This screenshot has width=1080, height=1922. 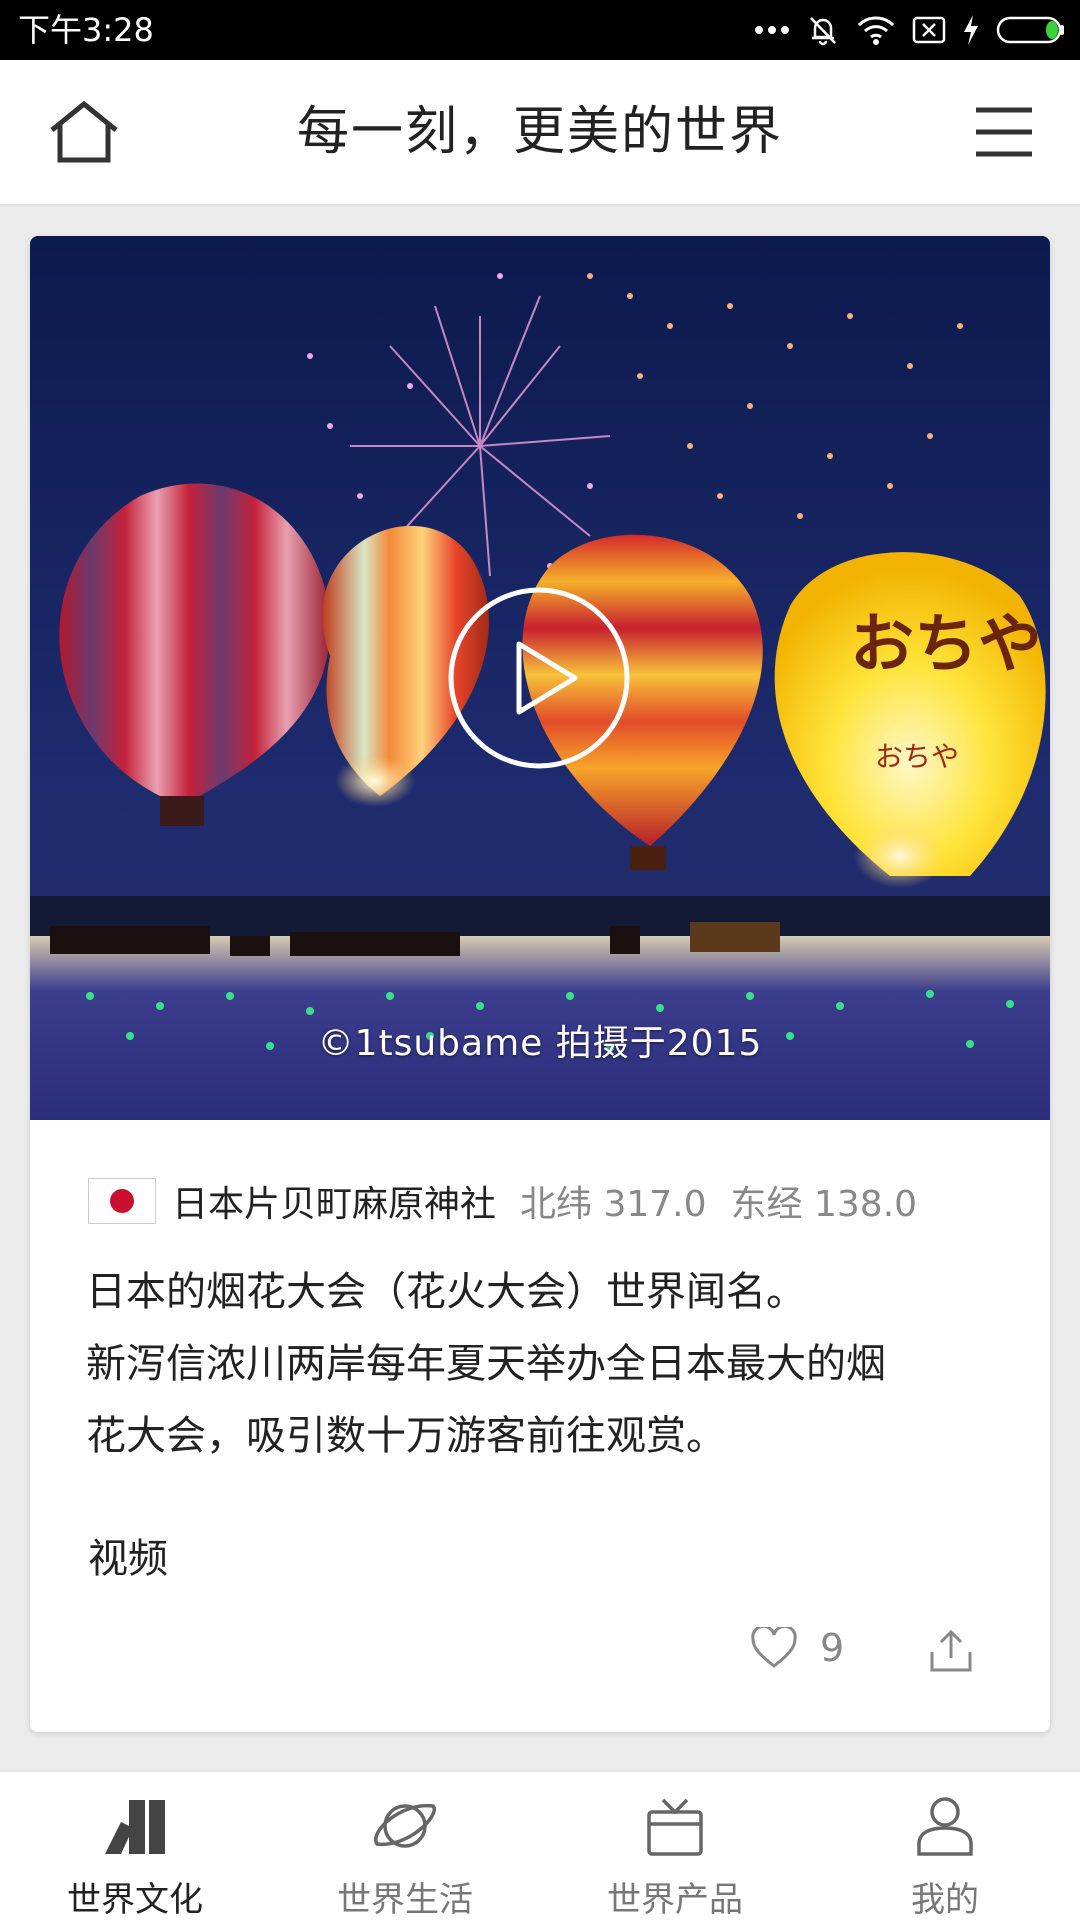 I want to click on balloon-lettering-small: おちや, so click(x=917, y=756).